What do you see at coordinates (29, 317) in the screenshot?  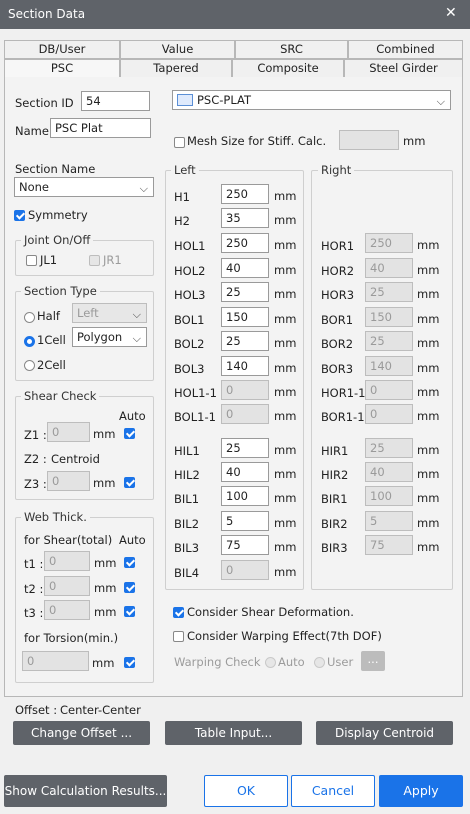 I see `half-radio` at bounding box center [29, 317].